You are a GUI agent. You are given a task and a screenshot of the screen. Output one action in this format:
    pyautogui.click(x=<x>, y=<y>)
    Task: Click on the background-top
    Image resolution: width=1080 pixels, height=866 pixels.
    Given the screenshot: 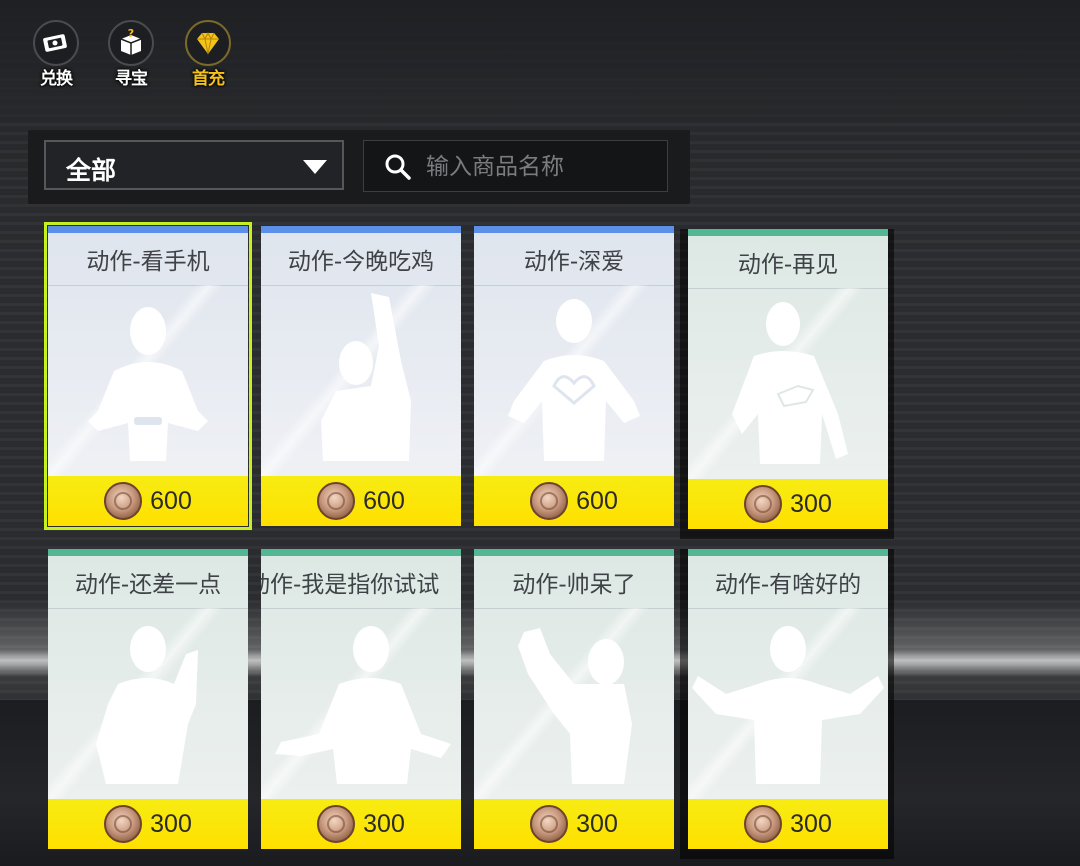 What is the action you would take?
    pyautogui.click(x=540, y=60)
    